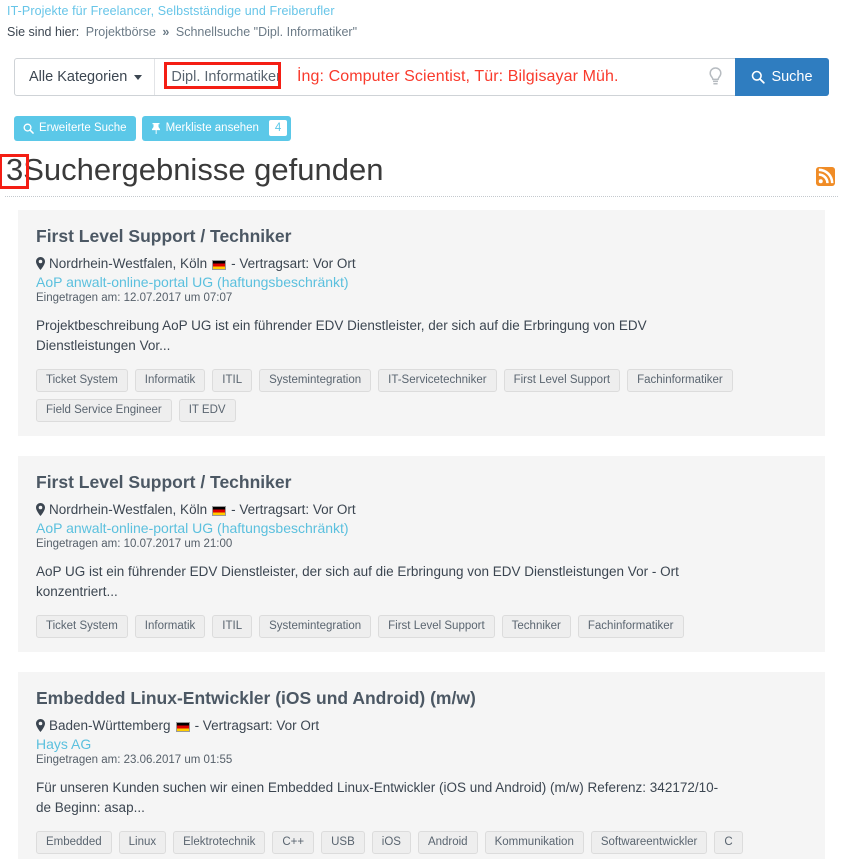  I want to click on results-heading-text: Suchergebnisse gefunden, so click(203, 169).